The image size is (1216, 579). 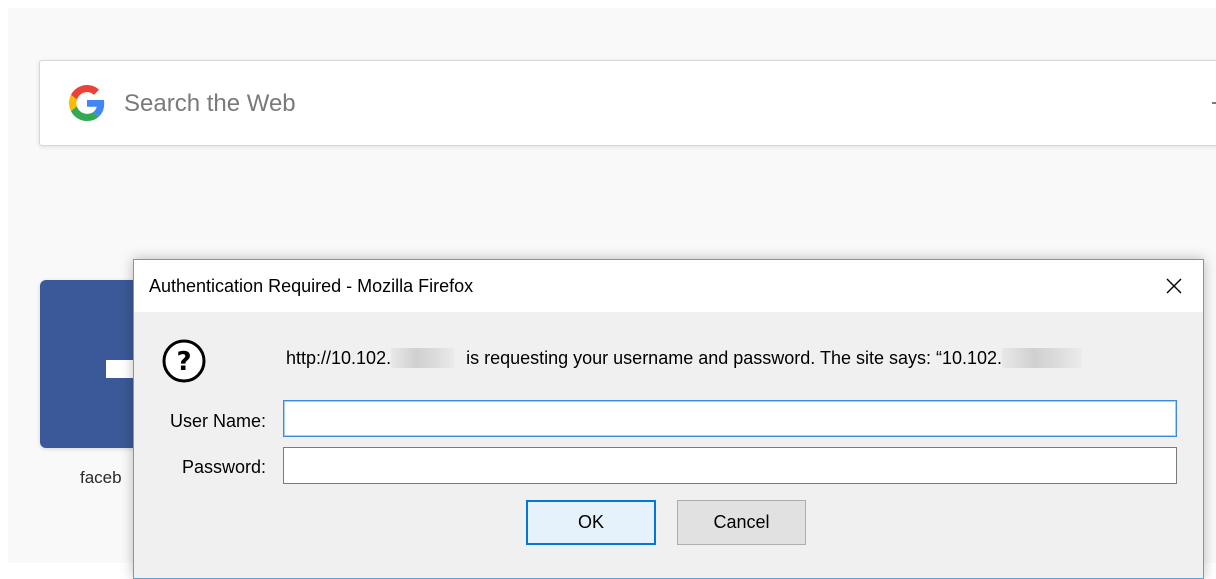 I want to click on web-search-box, so click(x=627, y=103).